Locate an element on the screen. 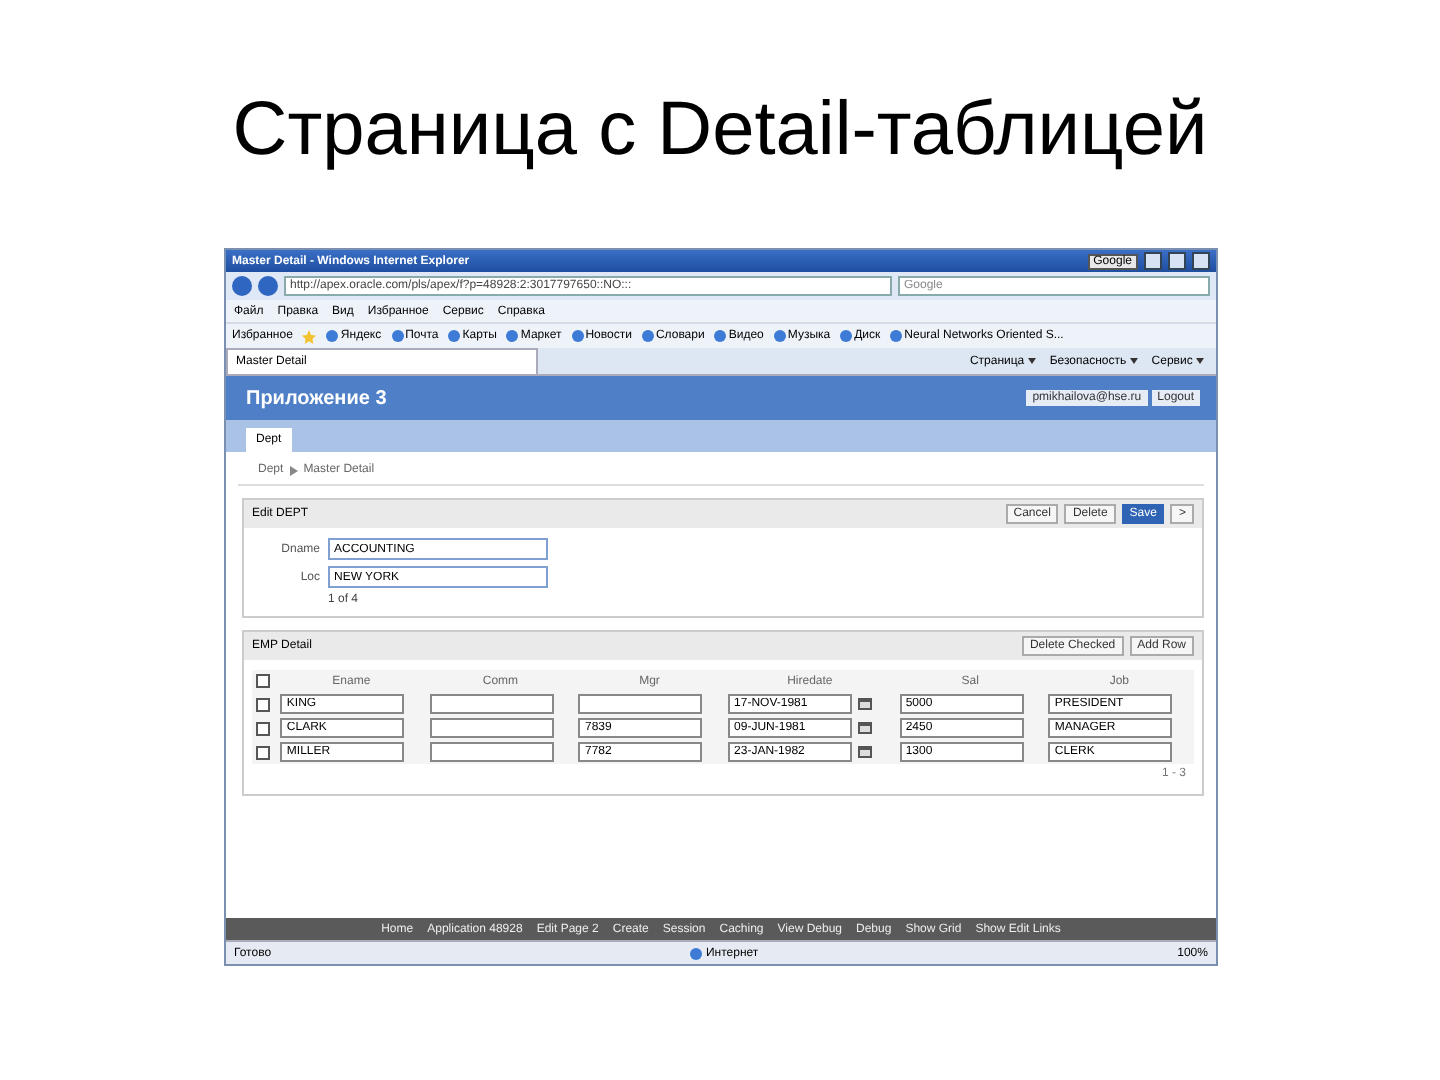 Image resolution: width=1440 pixels, height=1080 pixels. chevron-icon is located at coordinates (293, 470).